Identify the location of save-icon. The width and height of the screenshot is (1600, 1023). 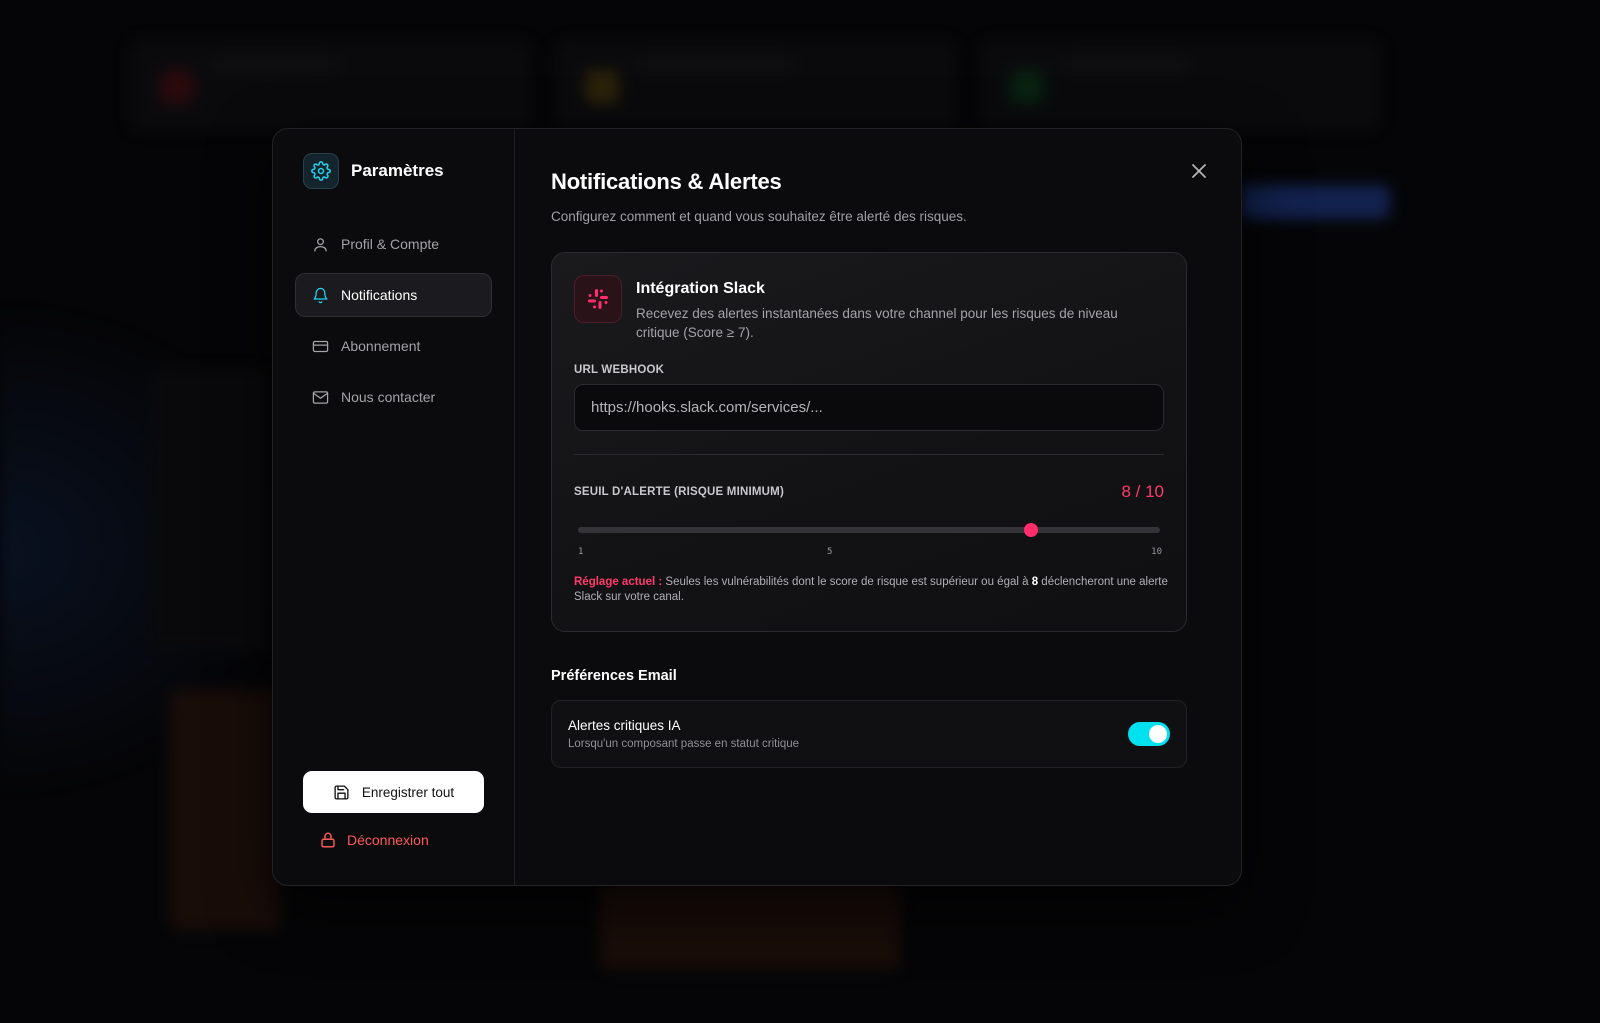
(341, 792).